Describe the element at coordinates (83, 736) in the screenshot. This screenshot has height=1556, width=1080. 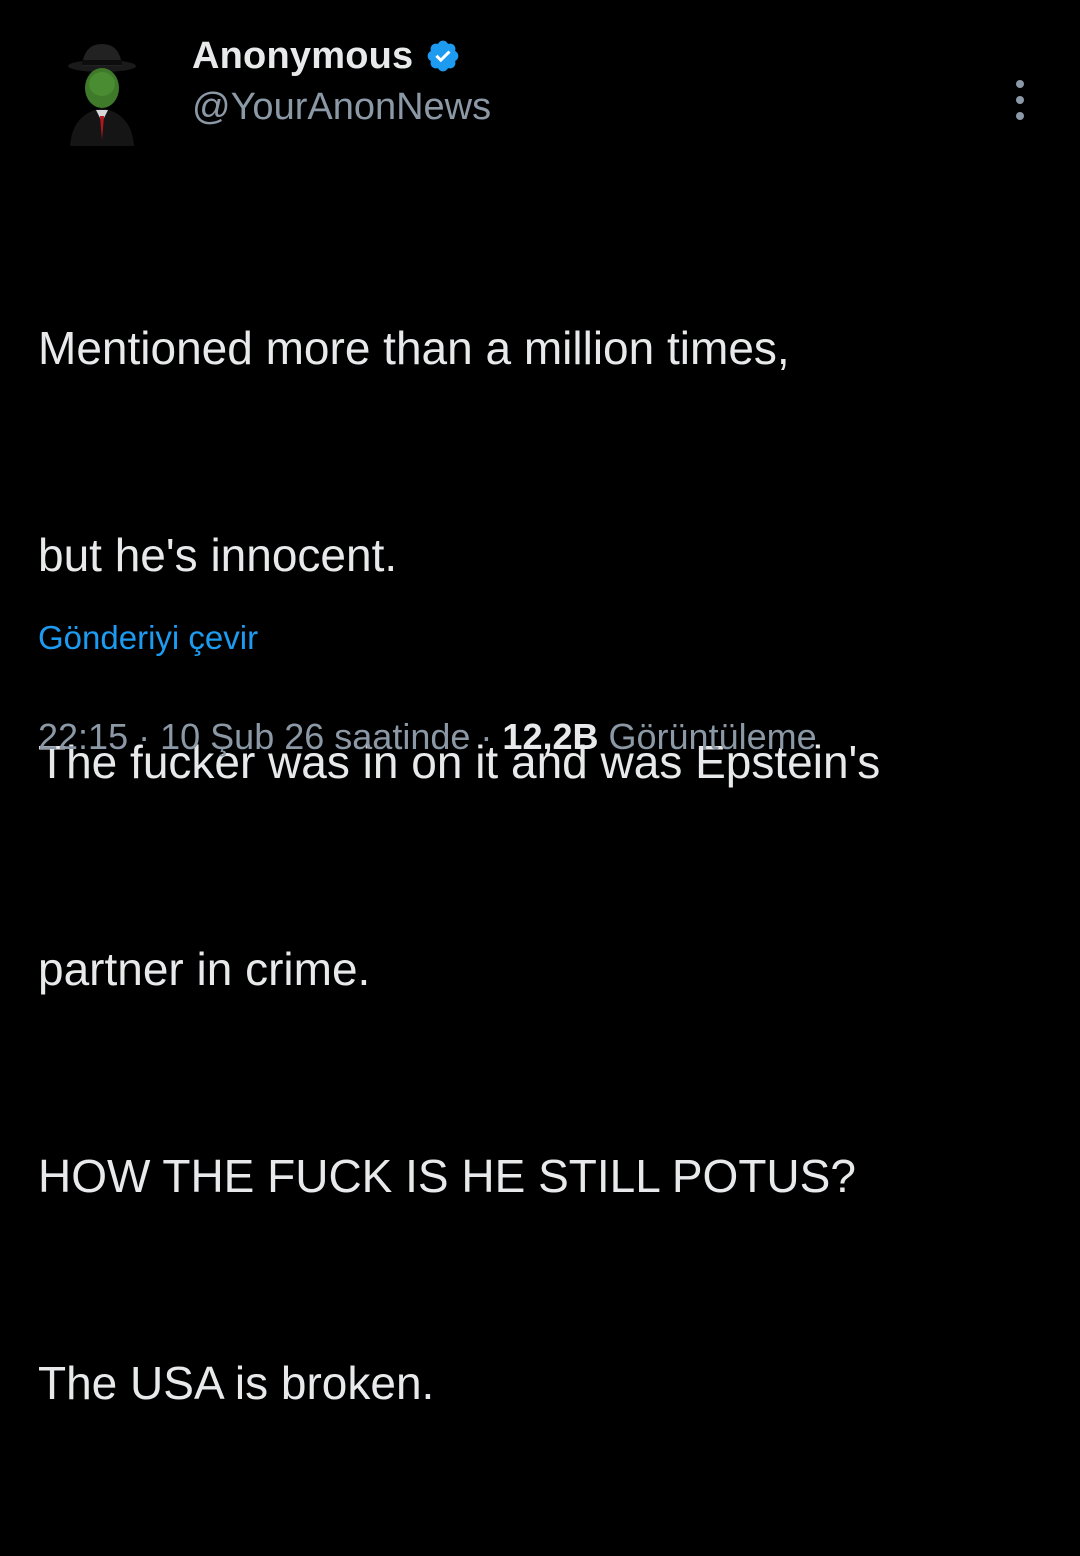
I see `tweet-time: 22:15` at that location.